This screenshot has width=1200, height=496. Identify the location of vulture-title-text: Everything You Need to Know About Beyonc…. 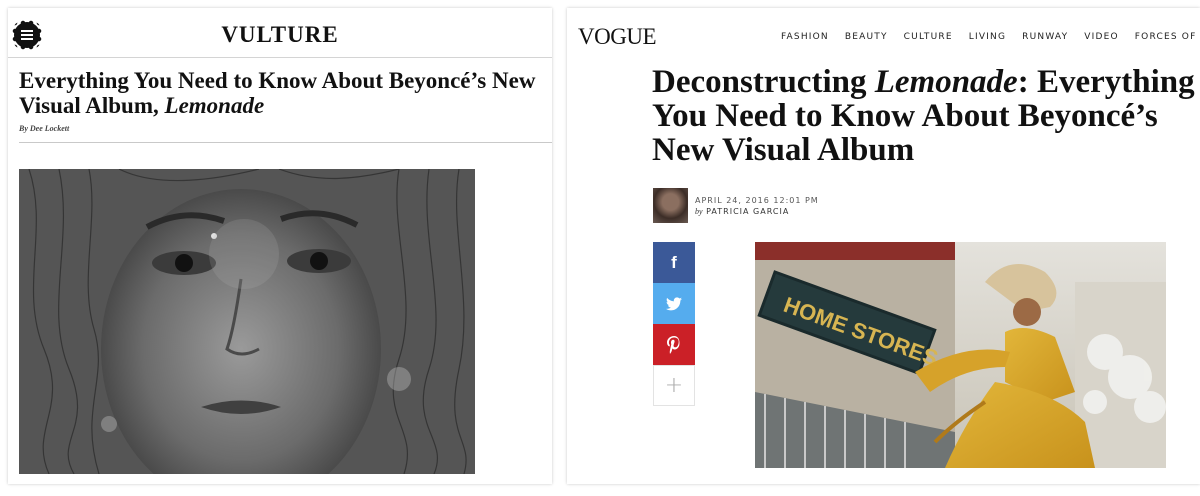
(277, 93).